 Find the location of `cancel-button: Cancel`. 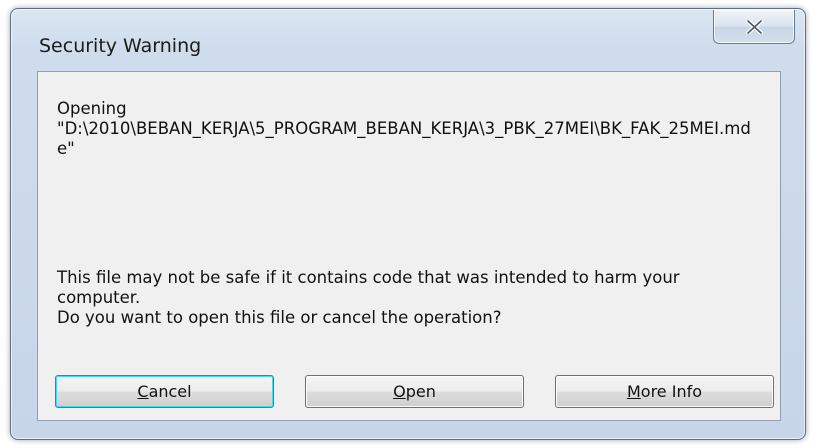

cancel-button: Cancel is located at coordinates (164, 391).